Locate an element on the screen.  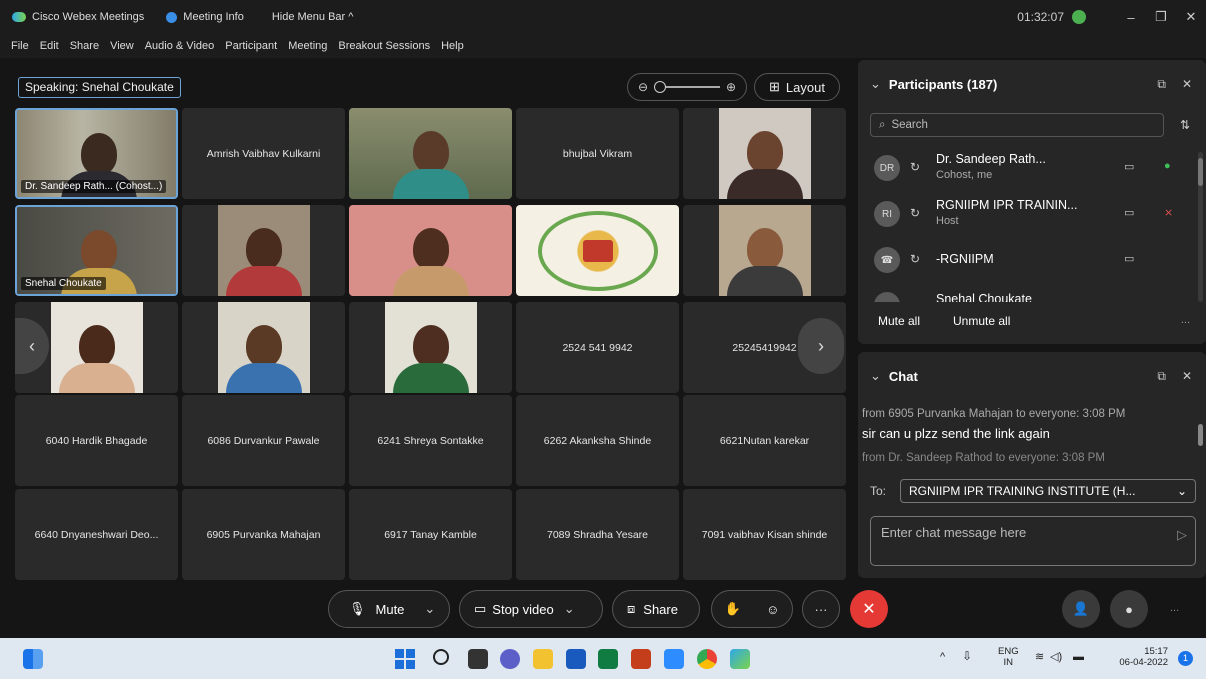
menu-participant: Participant is located at coordinates (251, 46).